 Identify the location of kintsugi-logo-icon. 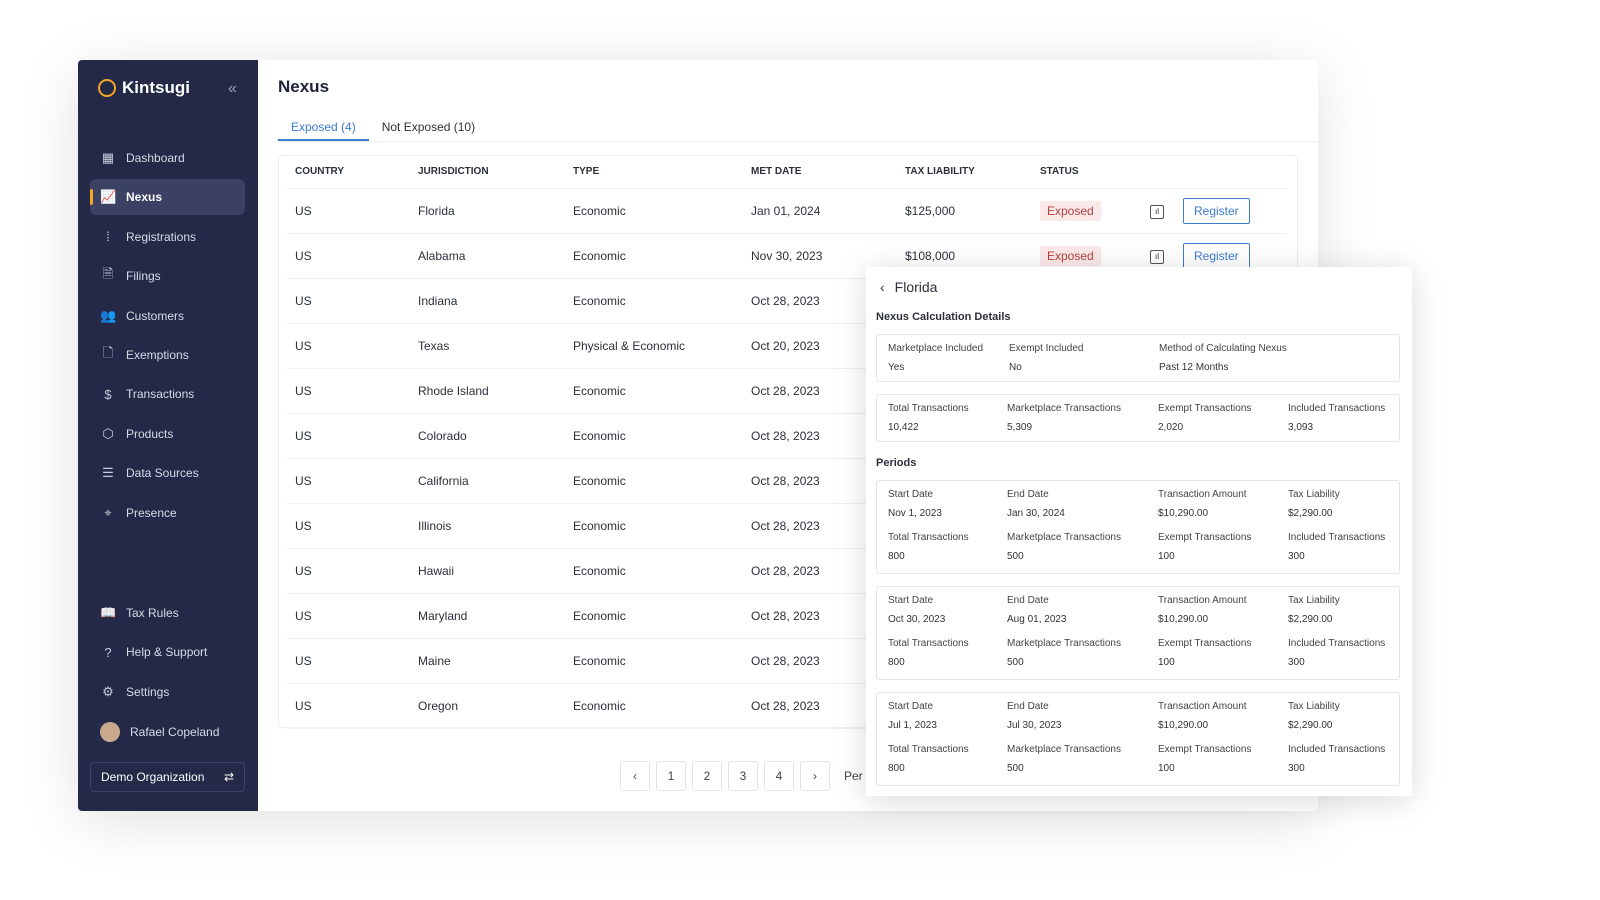
(107, 88).